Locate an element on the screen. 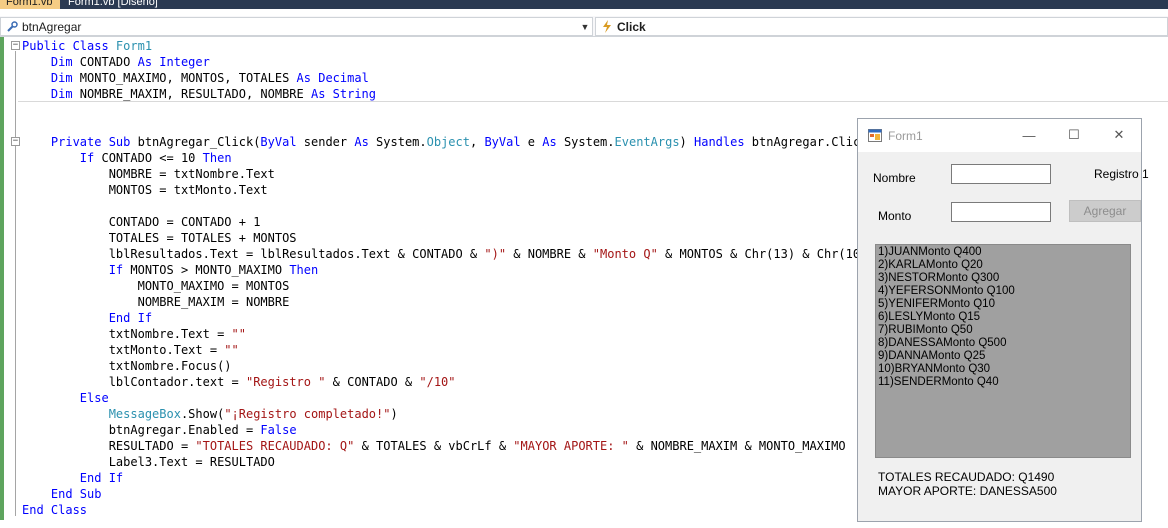 The width and height of the screenshot is (1168, 528). code-token: EventArgs is located at coordinates (647, 142).